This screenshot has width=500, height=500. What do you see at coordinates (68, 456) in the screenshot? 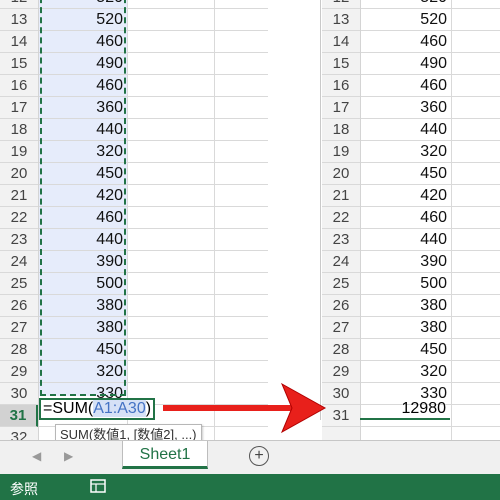
I see `scroll-right-icon: ▶` at bounding box center [68, 456].